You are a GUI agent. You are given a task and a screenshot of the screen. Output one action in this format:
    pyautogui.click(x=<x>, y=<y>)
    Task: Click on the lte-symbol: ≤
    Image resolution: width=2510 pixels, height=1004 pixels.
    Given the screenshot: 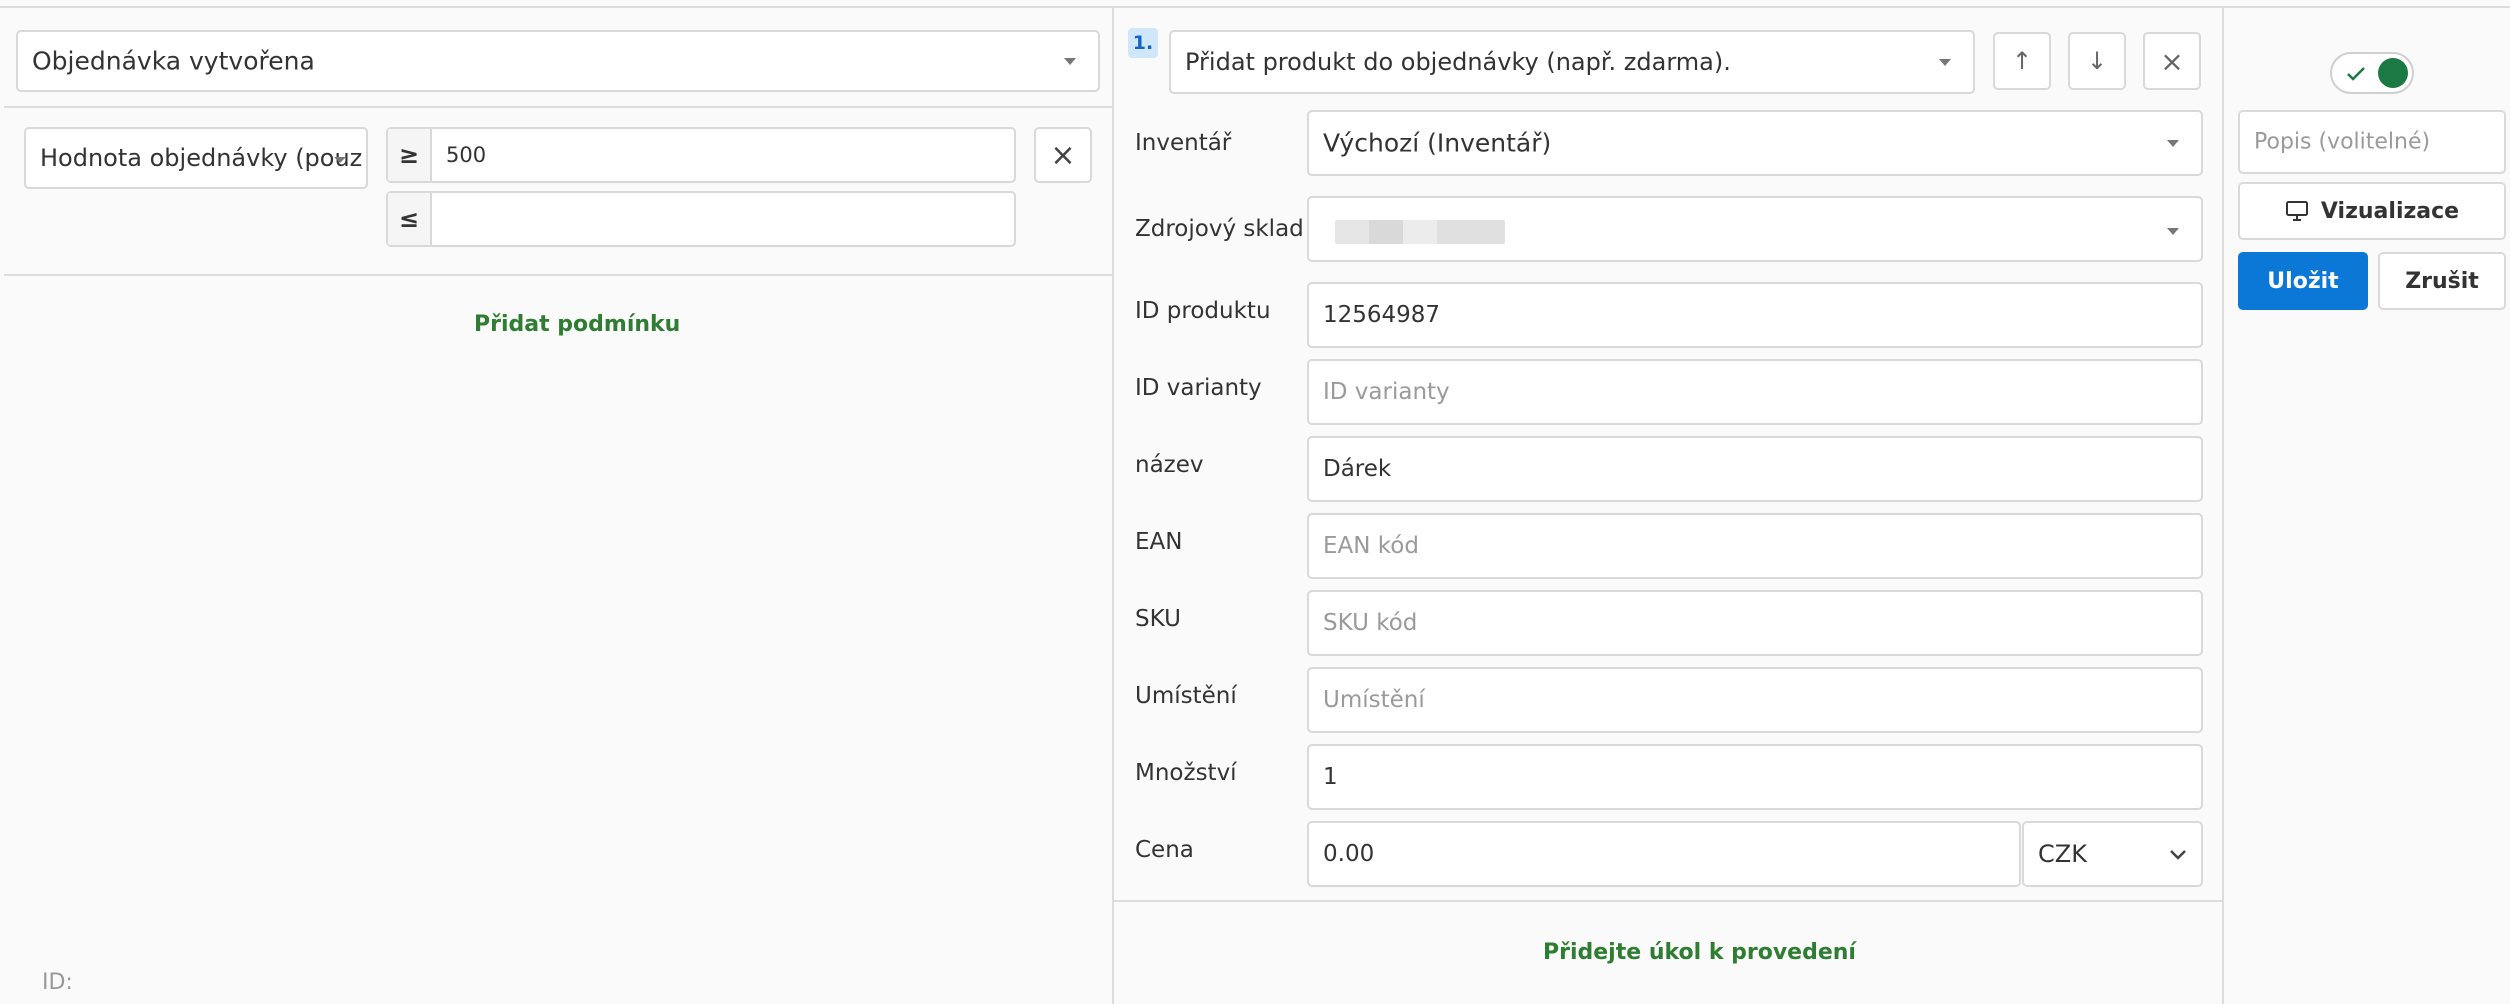 What is the action you would take?
    pyautogui.click(x=410, y=219)
    